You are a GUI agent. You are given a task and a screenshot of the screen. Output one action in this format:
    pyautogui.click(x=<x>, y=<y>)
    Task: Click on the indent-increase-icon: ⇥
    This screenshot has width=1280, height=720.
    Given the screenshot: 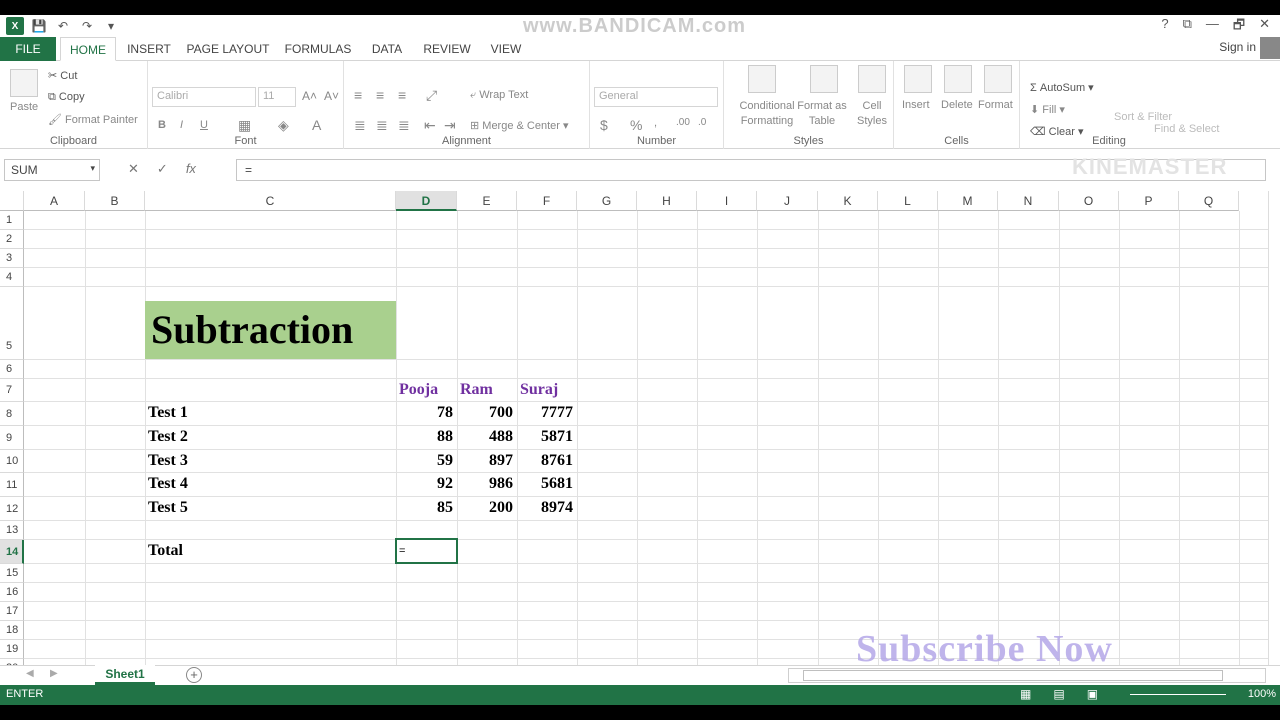 What is the action you would take?
    pyautogui.click(x=450, y=125)
    